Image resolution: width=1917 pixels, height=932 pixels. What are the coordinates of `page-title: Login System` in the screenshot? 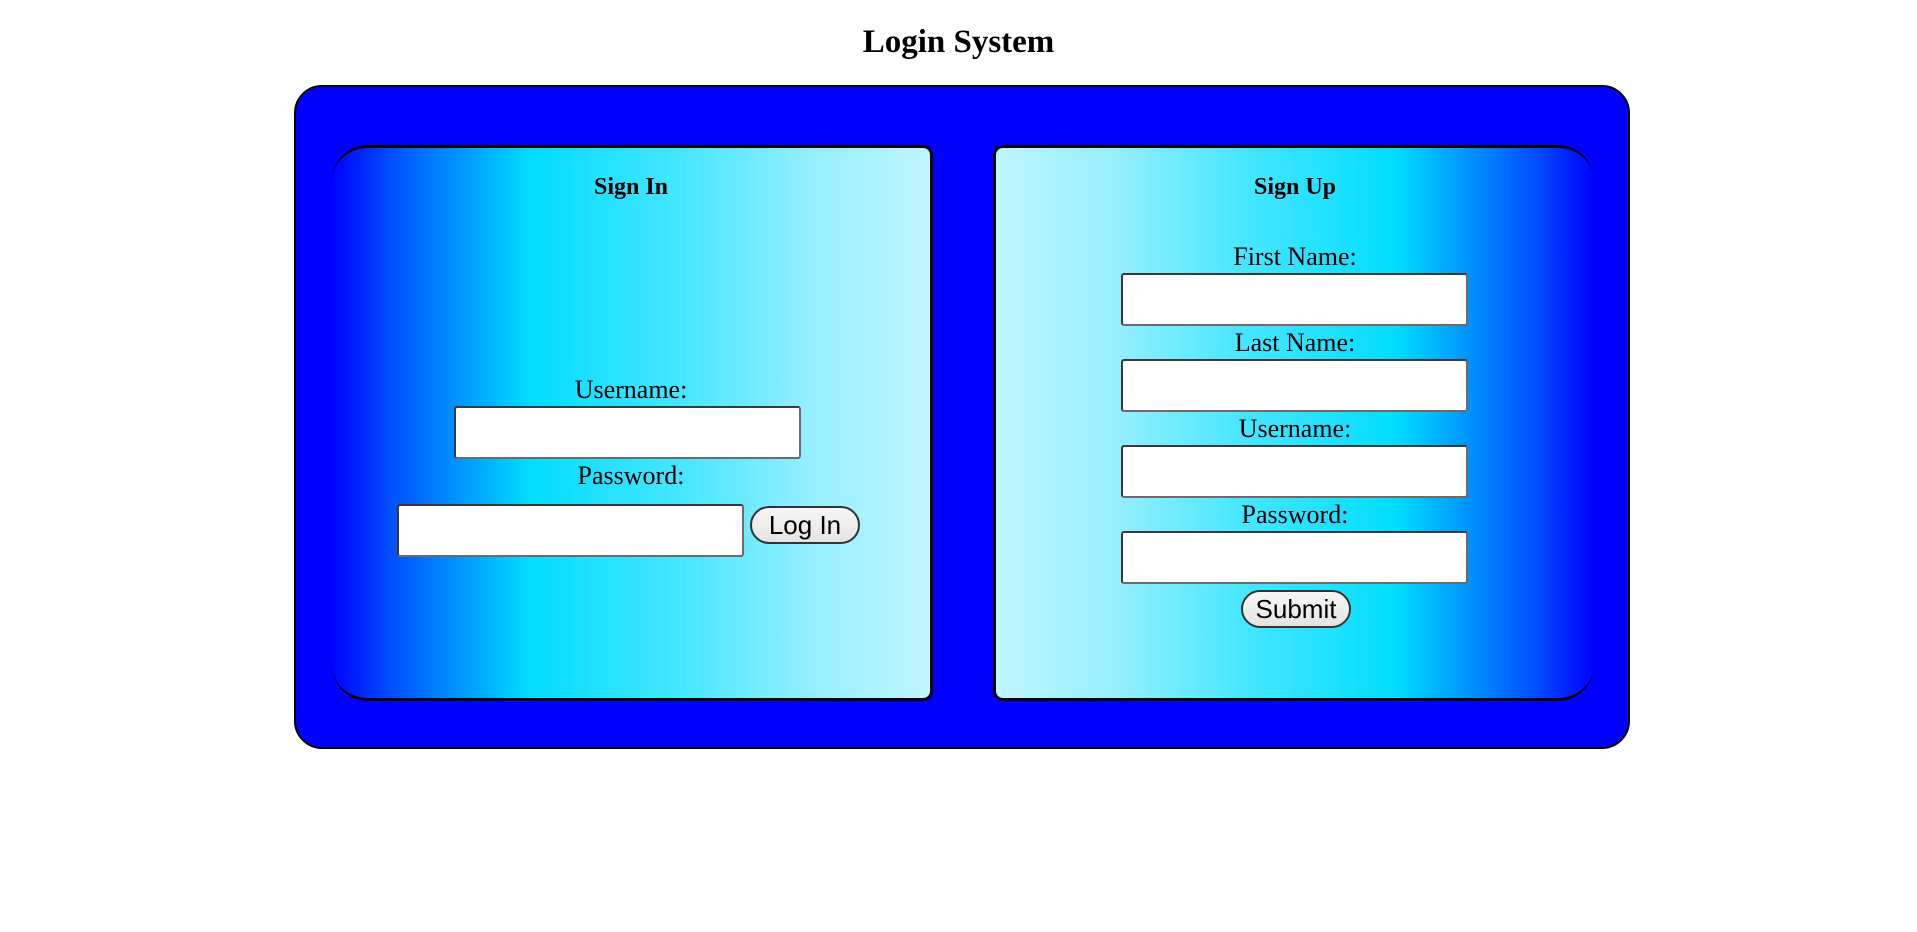 It's located at (958, 42).